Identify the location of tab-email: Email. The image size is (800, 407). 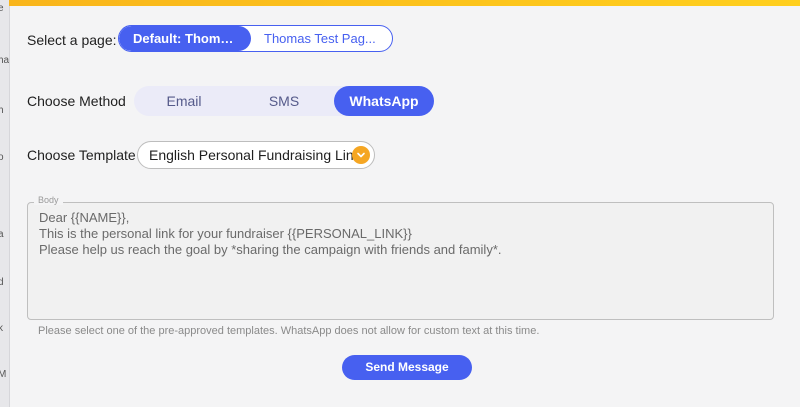
(184, 101).